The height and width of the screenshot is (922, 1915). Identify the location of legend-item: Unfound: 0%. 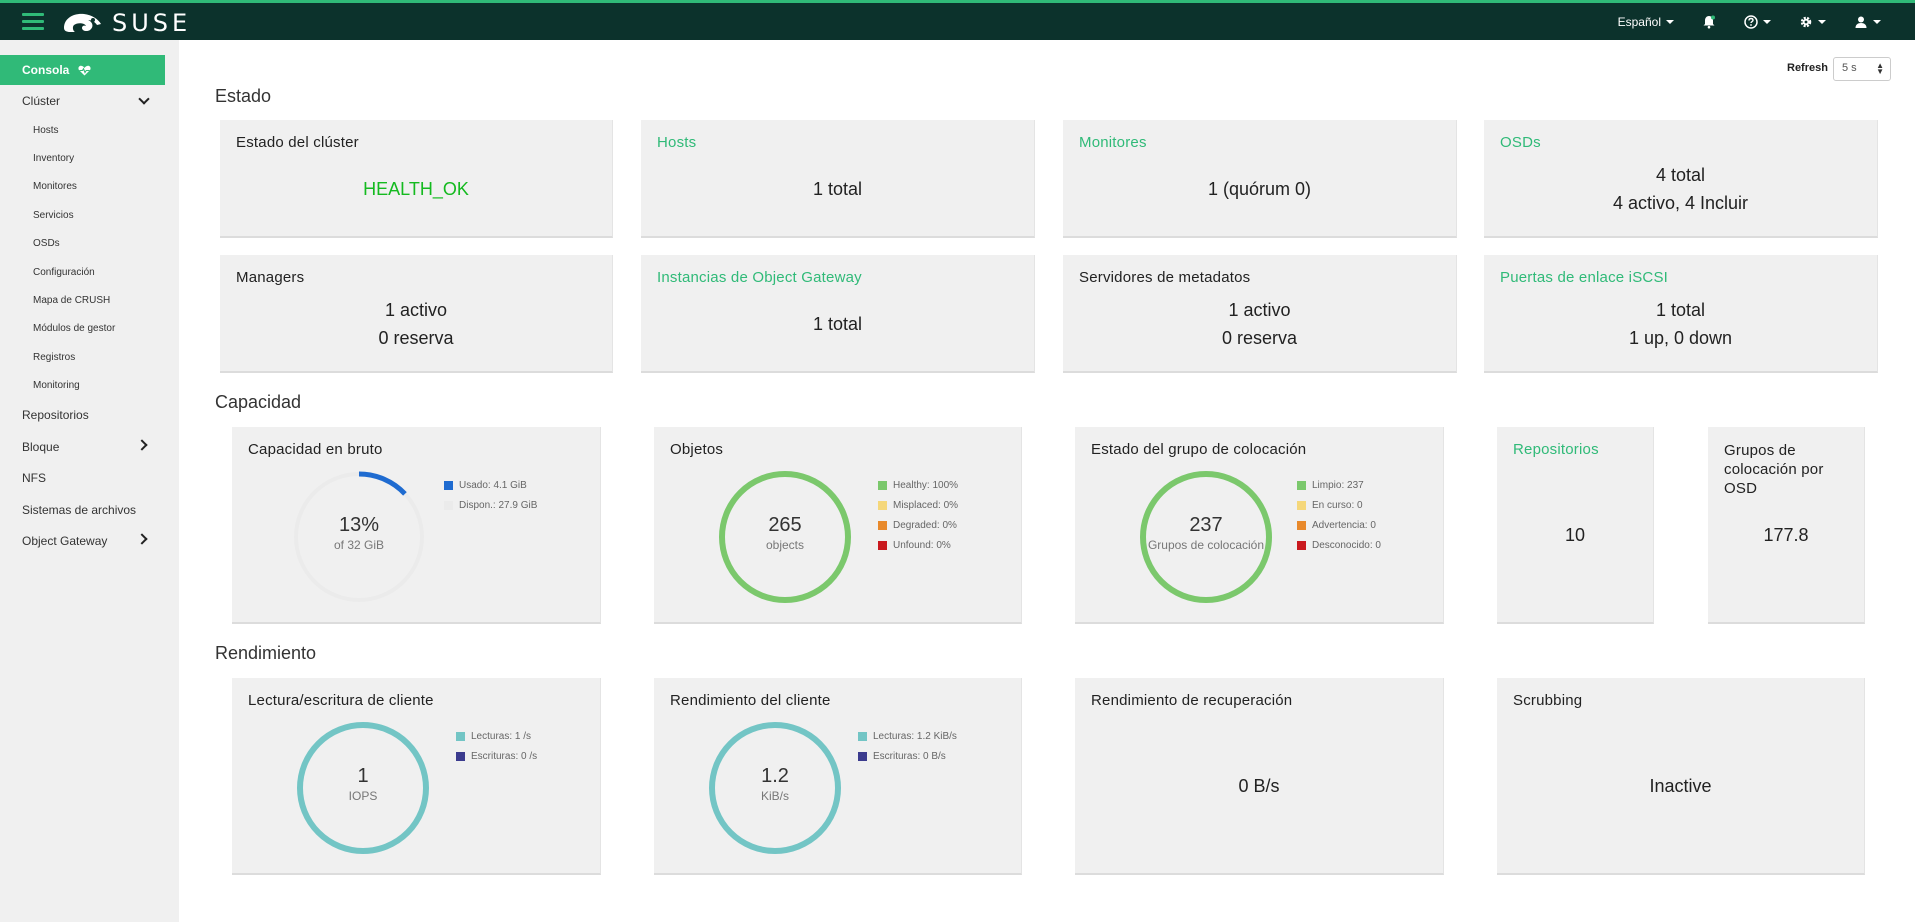
(918, 545).